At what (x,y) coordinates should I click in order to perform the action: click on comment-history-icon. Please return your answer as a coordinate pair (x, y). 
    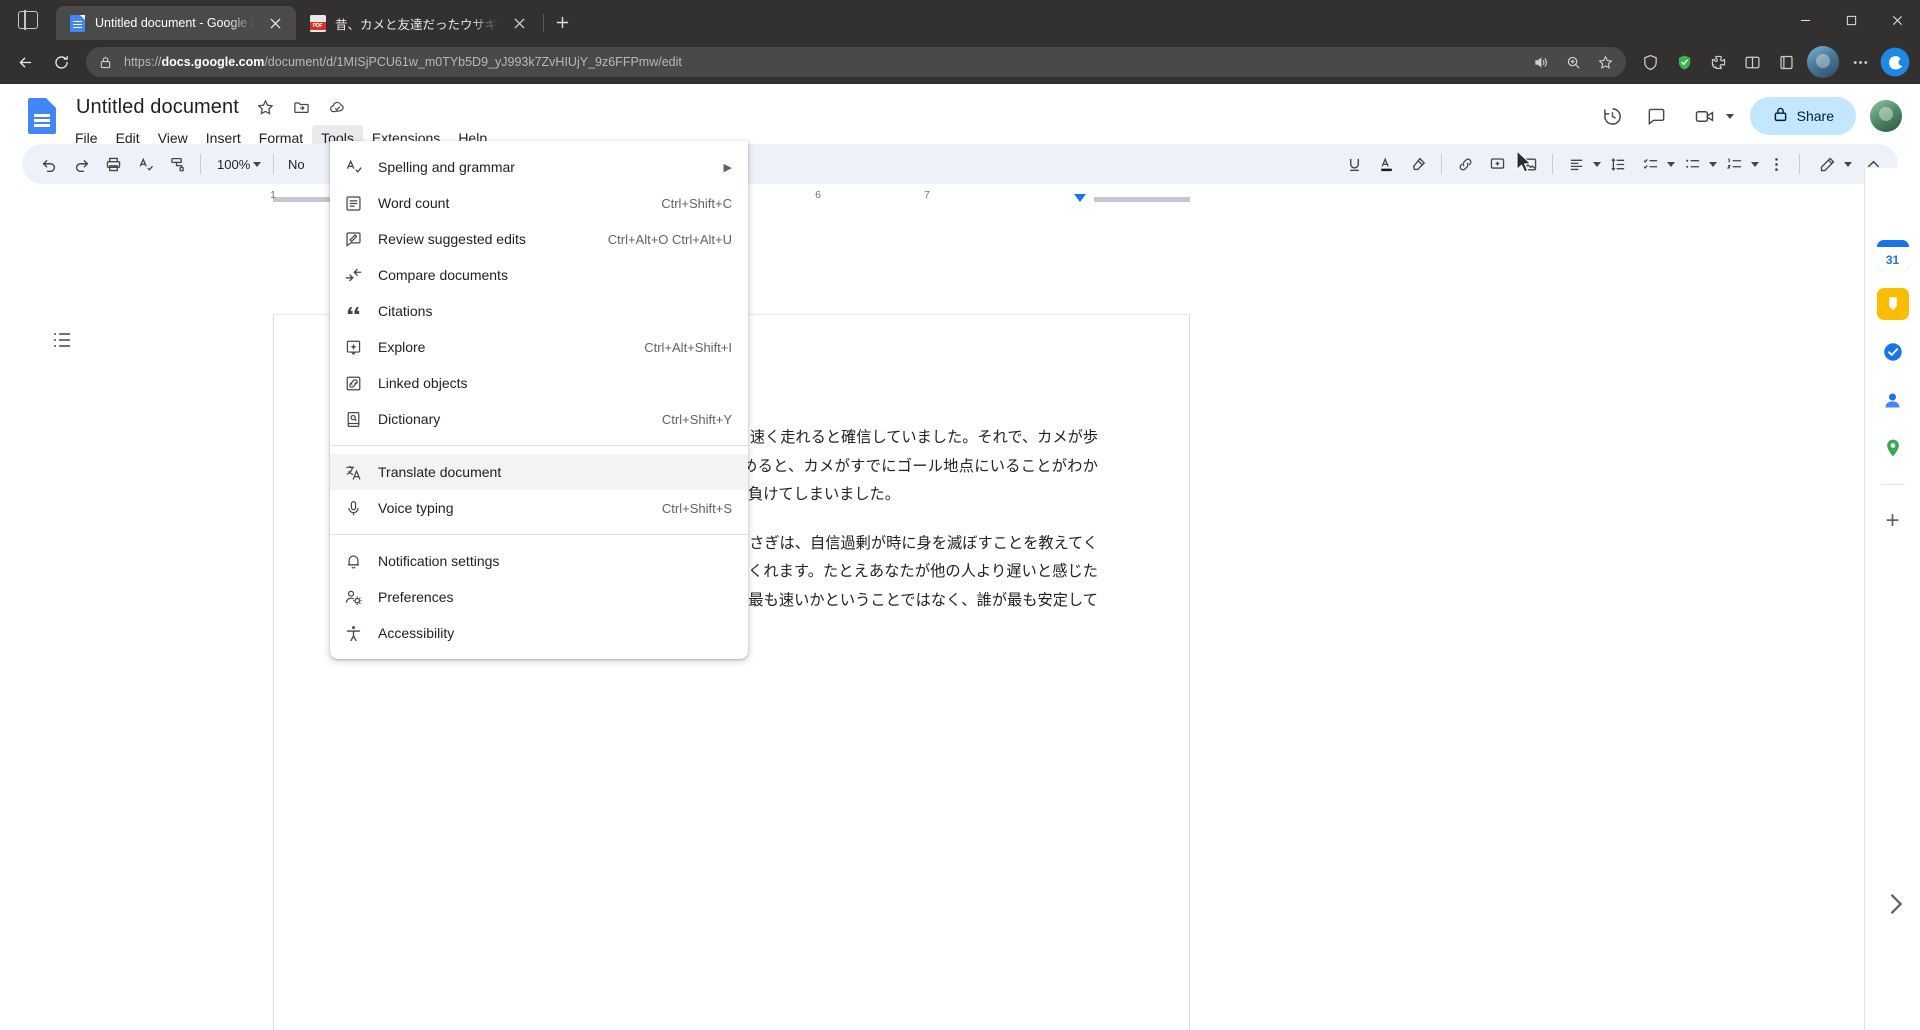
    Looking at the image, I should click on (1657, 116).